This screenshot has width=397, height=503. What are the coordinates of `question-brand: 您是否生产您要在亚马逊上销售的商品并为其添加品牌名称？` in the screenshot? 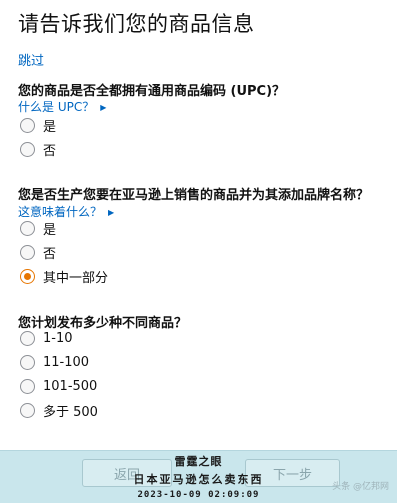 It's located at (194, 195).